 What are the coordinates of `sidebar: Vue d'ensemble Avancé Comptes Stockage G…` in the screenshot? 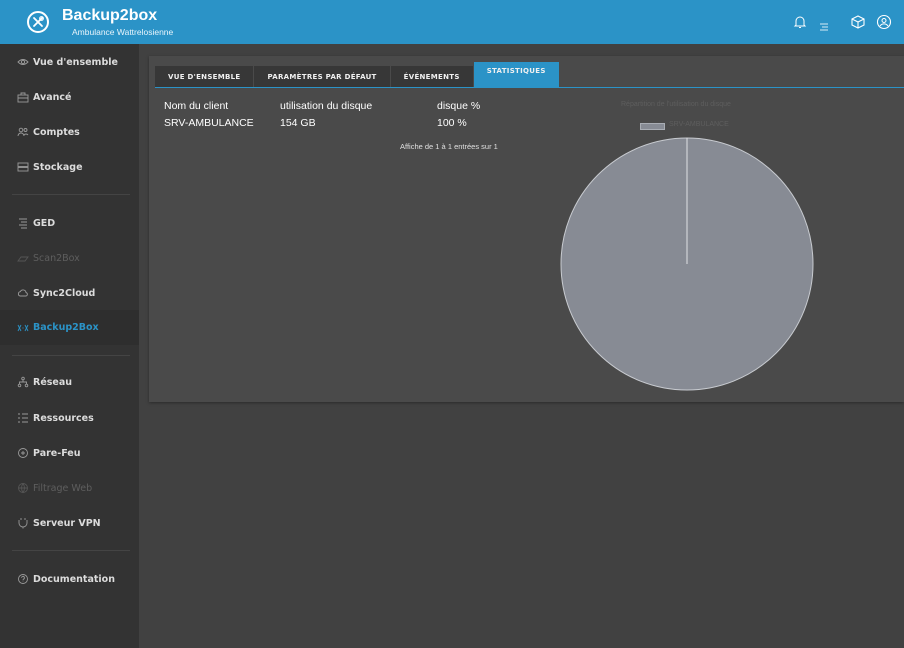 It's located at (69, 346).